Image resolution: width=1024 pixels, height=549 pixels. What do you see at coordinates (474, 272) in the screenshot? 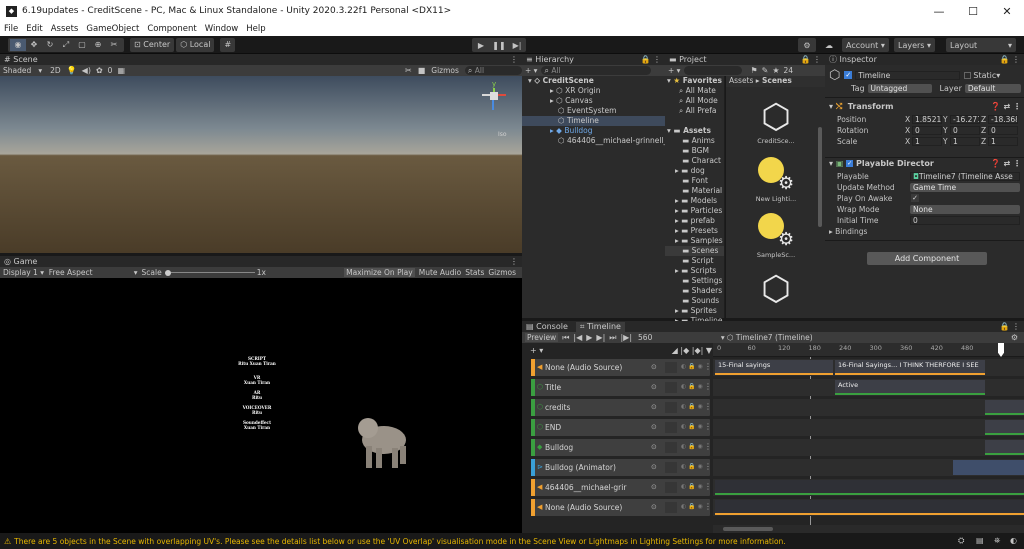
I see `stats-toggle: Stats` at bounding box center [474, 272].